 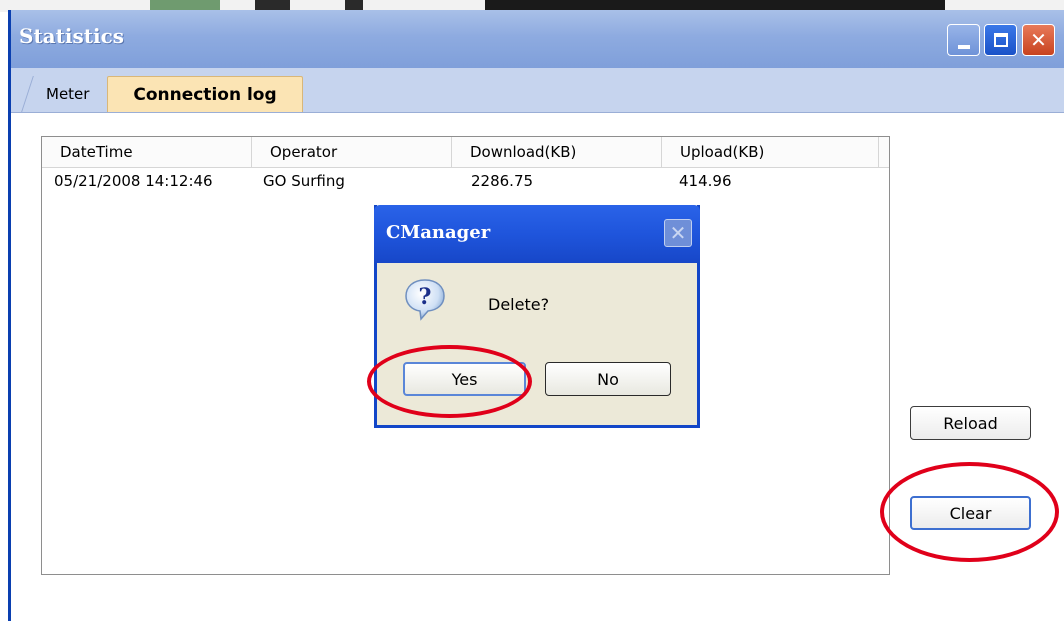 What do you see at coordinates (72, 36) in the screenshot?
I see `window-title: Statistics` at bounding box center [72, 36].